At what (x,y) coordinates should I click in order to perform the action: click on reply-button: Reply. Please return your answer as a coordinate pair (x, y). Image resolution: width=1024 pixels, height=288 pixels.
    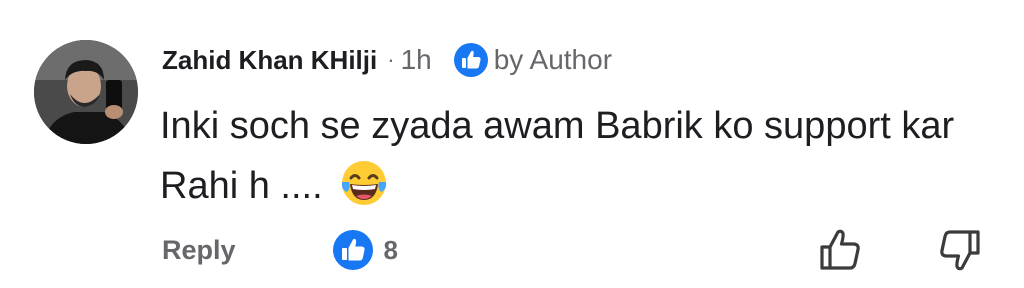
    Looking at the image, I should click on (199, 250).